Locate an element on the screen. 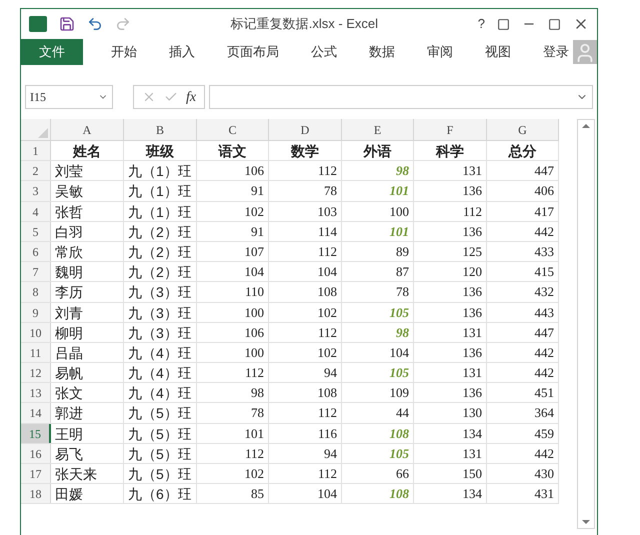 The width and height of the screenshot is (640, 535). row-header: 12 is located at coordinates (36, 372).